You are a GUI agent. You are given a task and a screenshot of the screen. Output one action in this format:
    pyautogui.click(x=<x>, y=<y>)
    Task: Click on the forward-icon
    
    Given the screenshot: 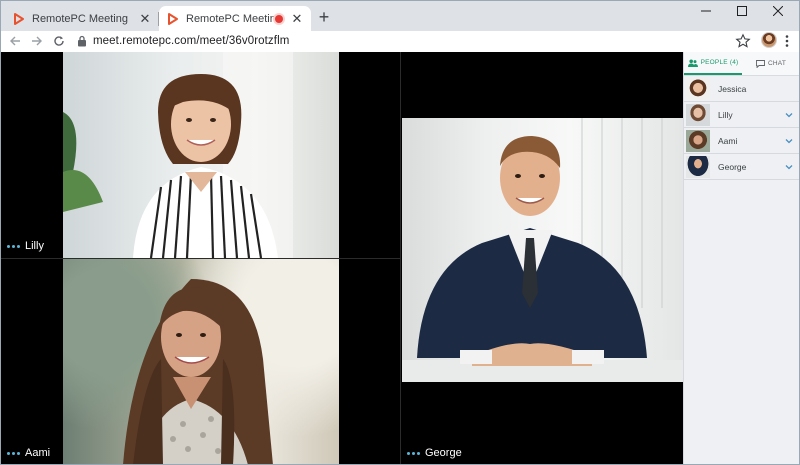 What is the action you would take?
    pyautogui.click(x=37, y=41)
    